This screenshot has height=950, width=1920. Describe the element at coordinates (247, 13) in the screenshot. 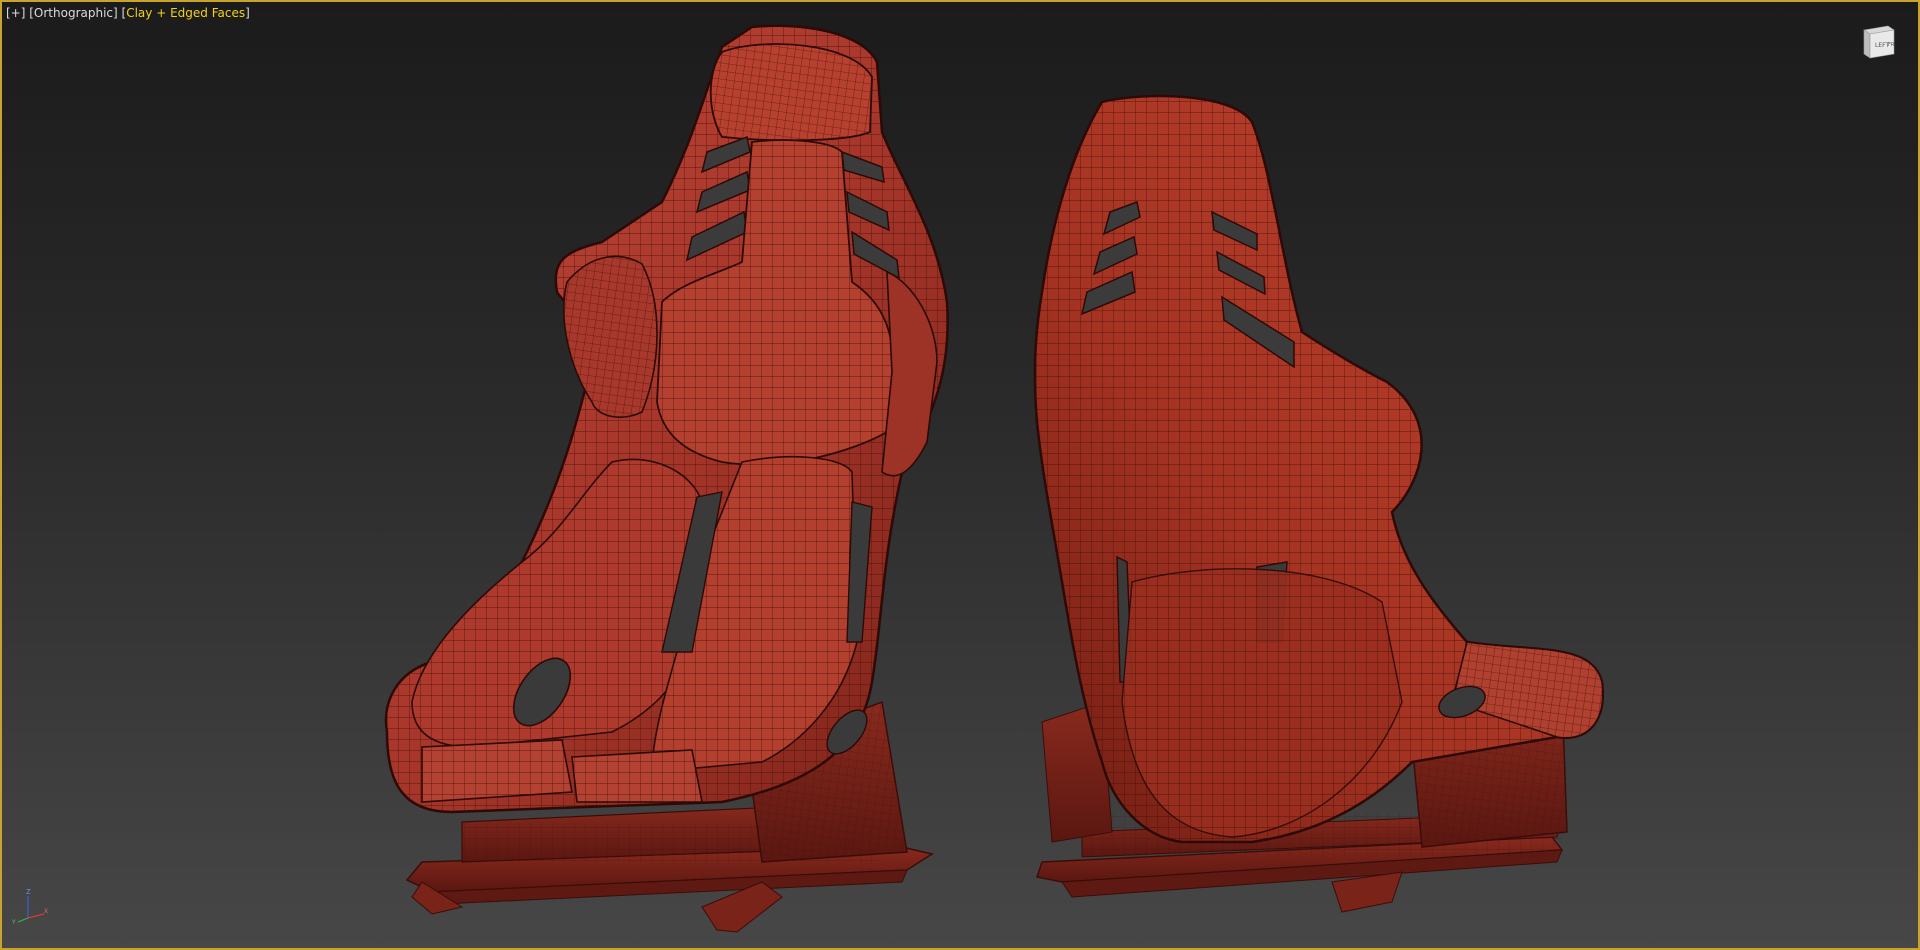

I see `shading-bracket-close: ]` at that location.